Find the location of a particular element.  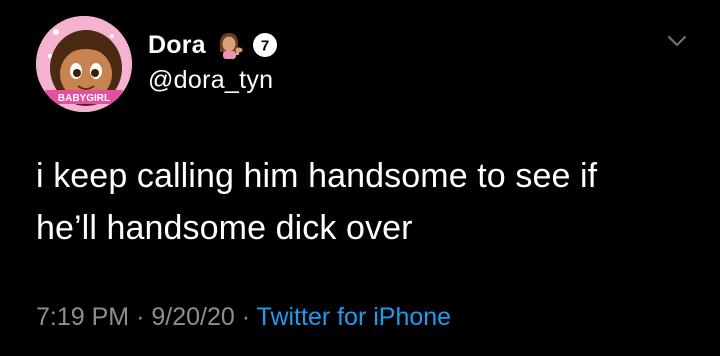

user-handle: @dora_tyn is located at coordinates (213, 80).